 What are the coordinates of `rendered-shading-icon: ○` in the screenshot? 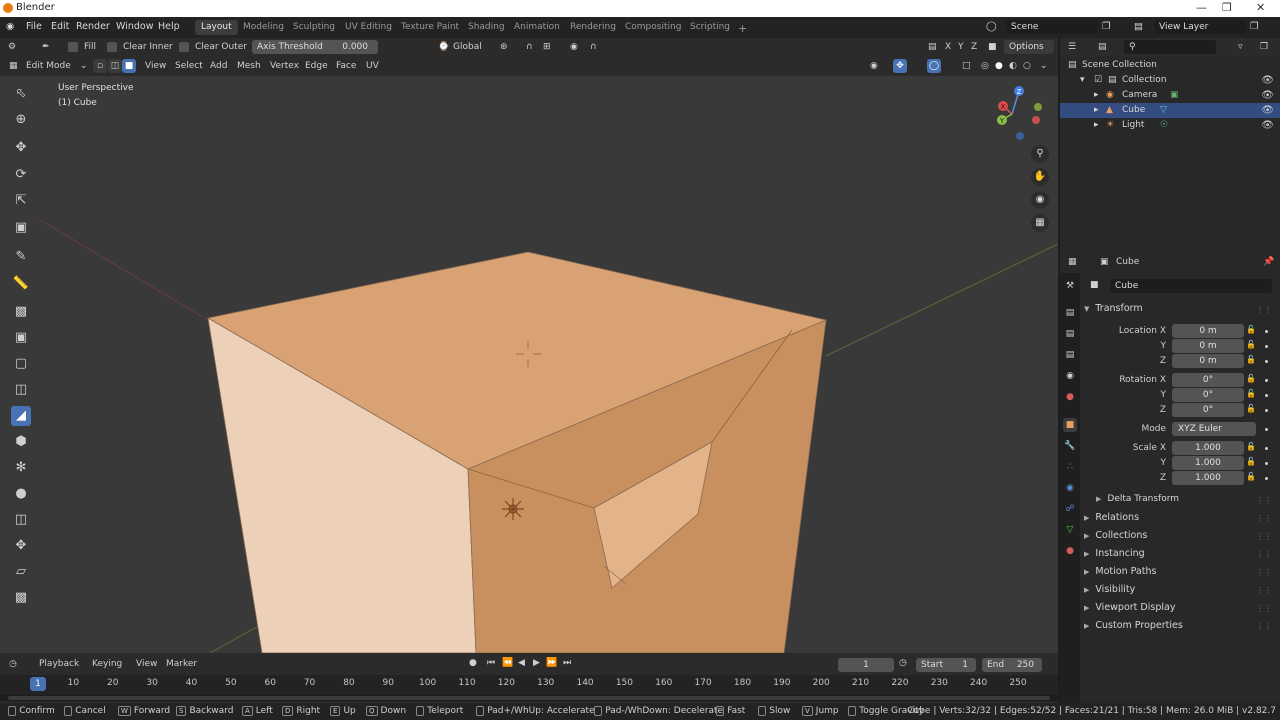 It's located at (1027, 66).